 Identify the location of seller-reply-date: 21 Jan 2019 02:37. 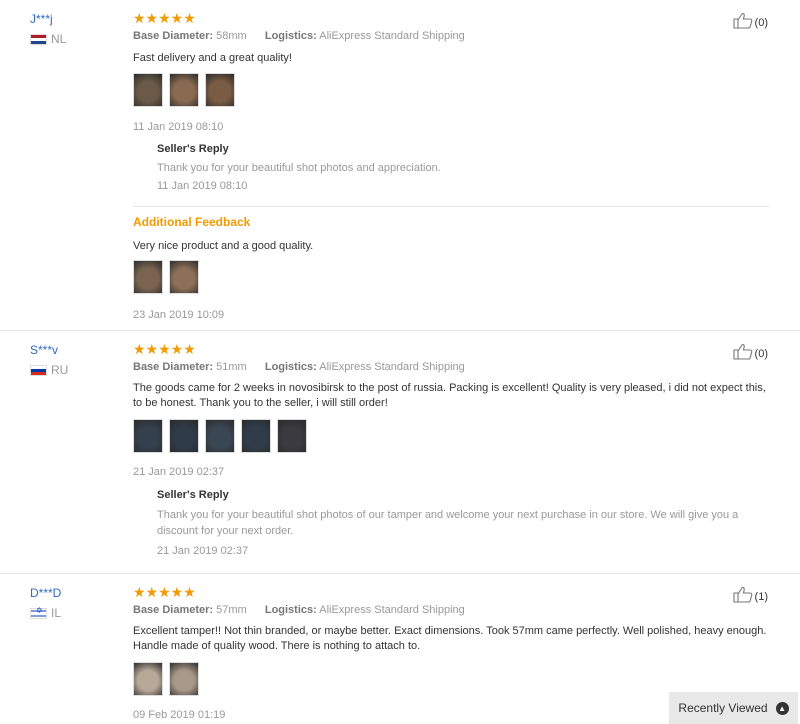
(203, 551).